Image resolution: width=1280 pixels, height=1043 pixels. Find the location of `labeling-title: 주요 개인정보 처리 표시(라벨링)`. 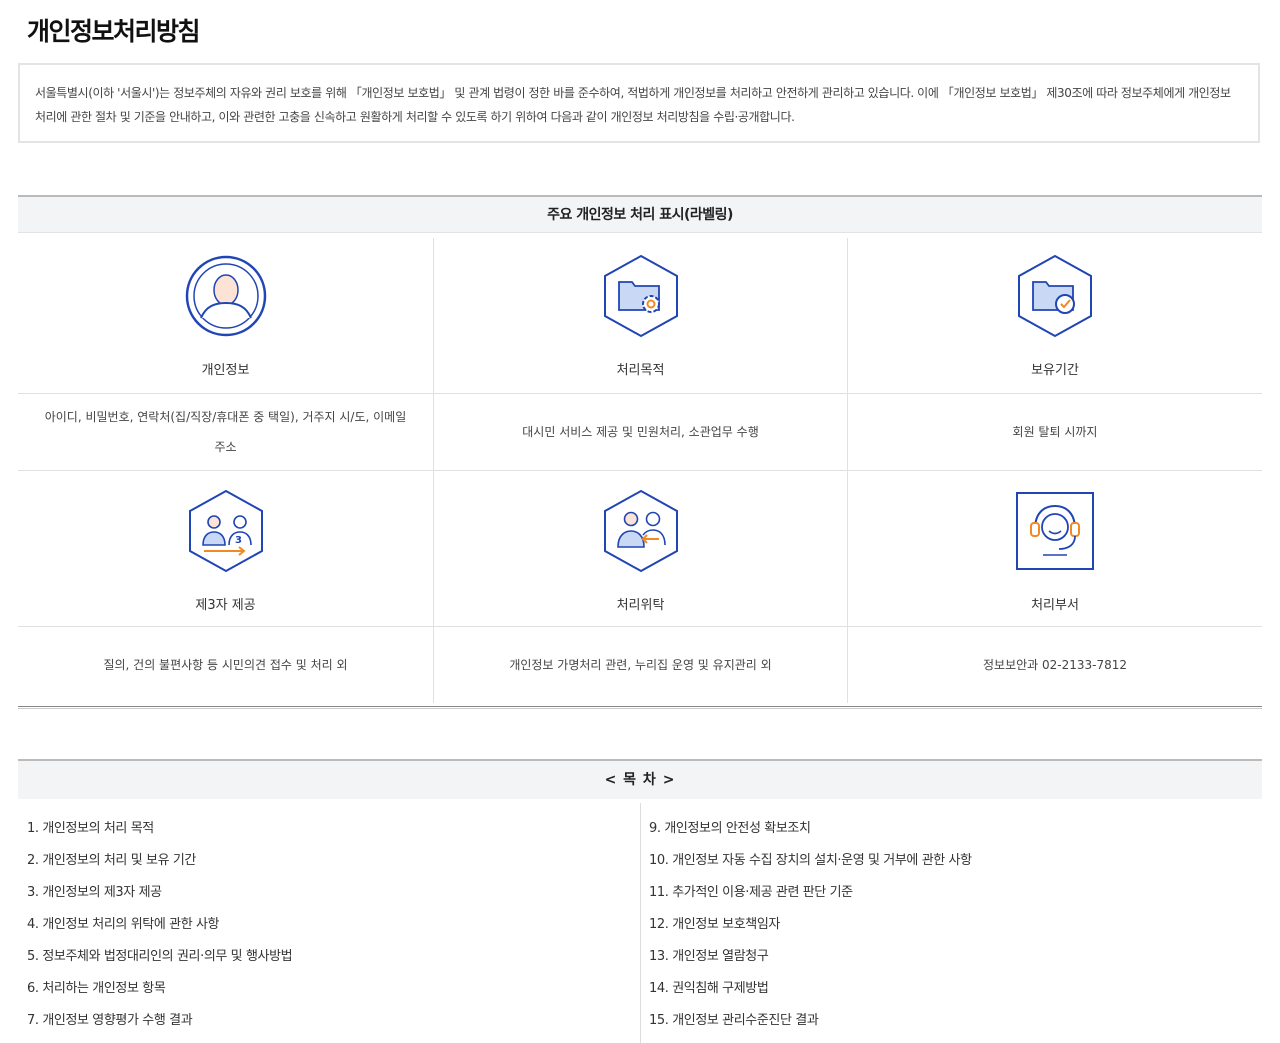

labeling-title: 주요 개인정보 처리 표시(라벨링) is located at coordinates (640, 214).